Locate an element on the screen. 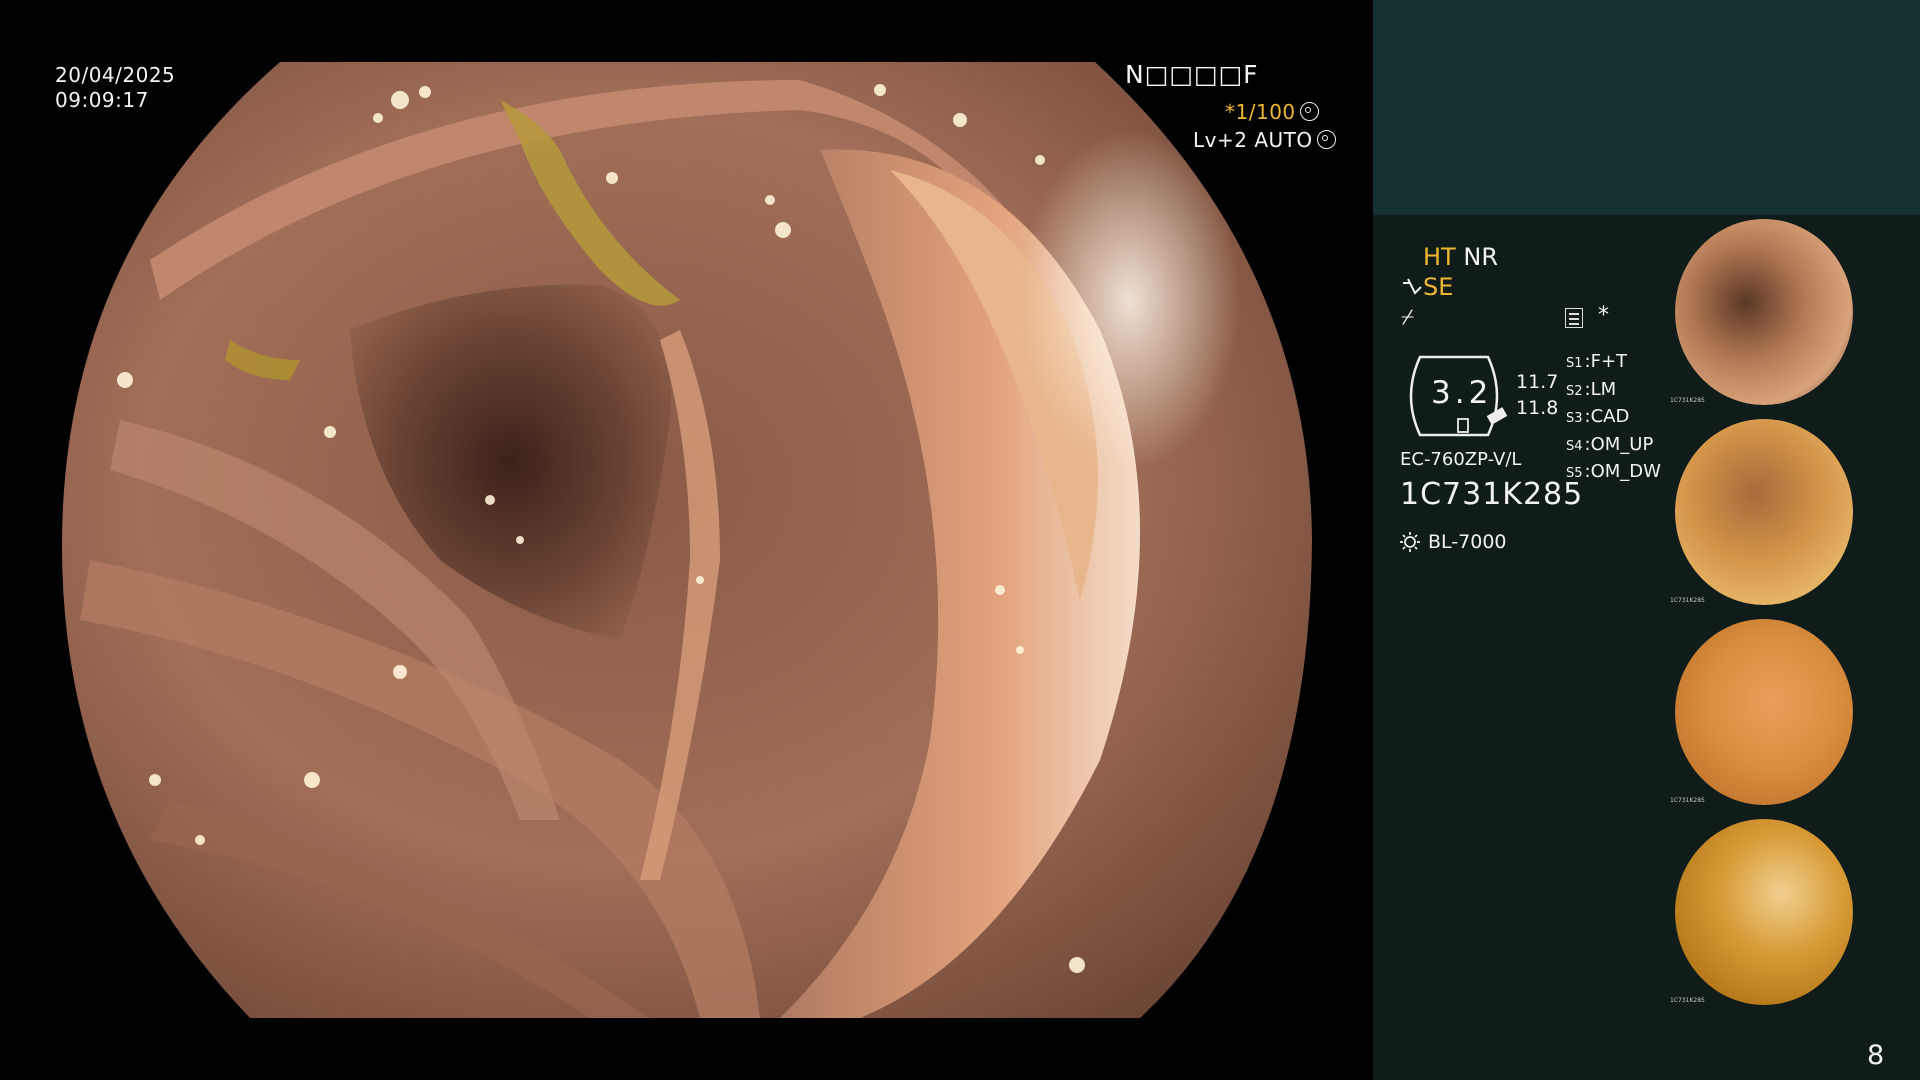  structure-enhance-icon is located at coordinates (1412, 286).